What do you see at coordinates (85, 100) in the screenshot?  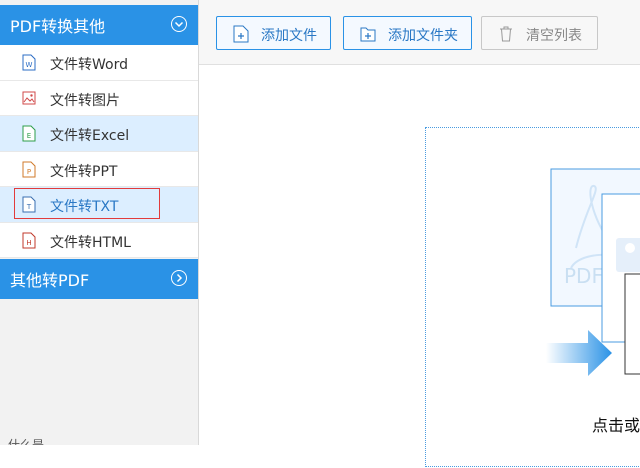 I see `menu-item-label: 文件转图片` at bounding box center [85, 100].